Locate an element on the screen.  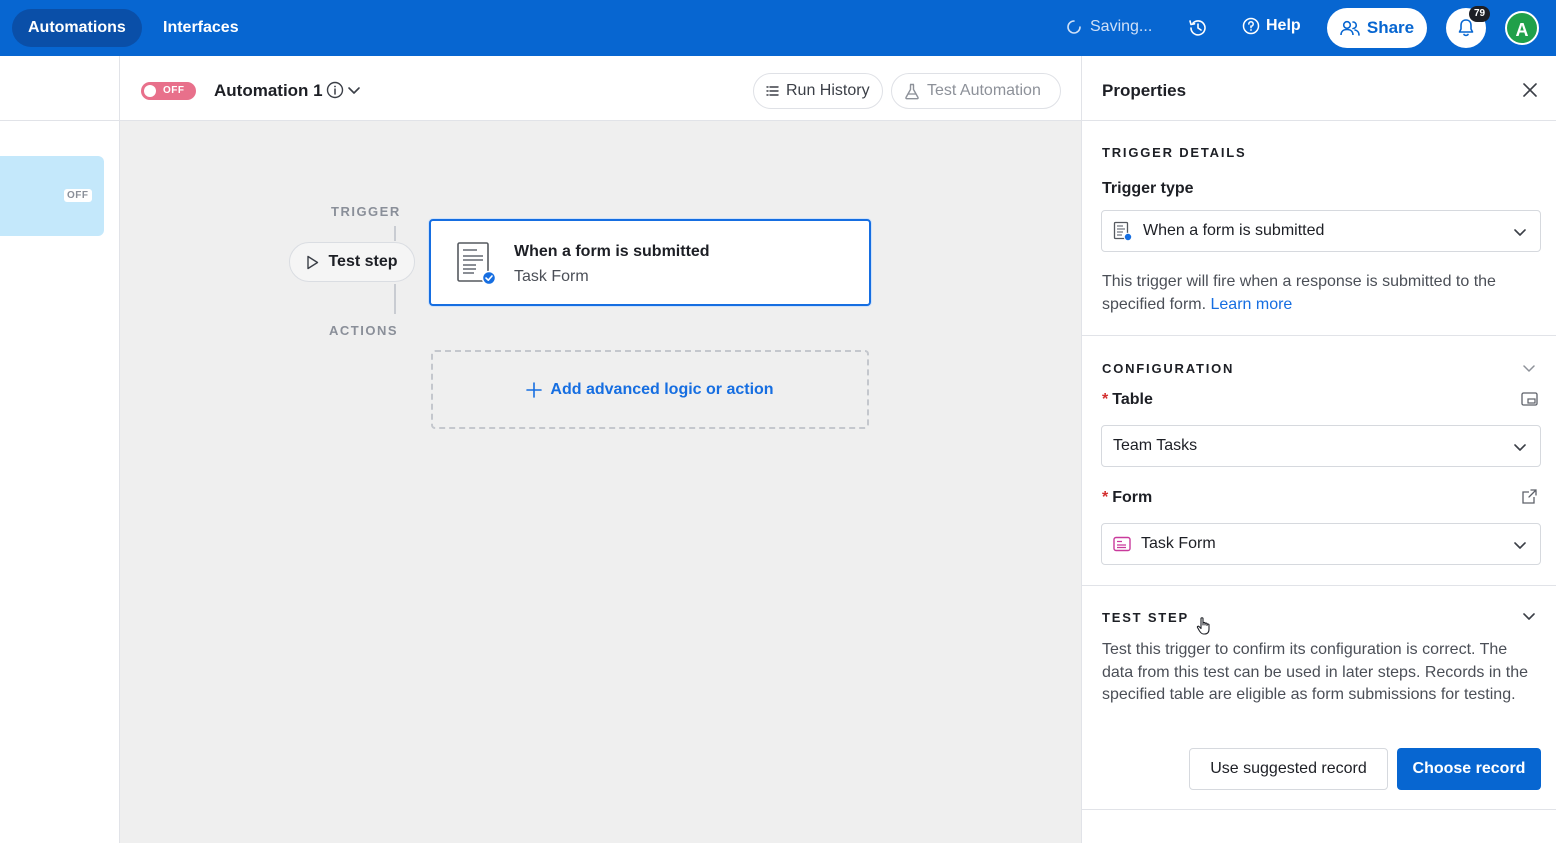
test-step-button: Test step is located at coordinates (352, 262).